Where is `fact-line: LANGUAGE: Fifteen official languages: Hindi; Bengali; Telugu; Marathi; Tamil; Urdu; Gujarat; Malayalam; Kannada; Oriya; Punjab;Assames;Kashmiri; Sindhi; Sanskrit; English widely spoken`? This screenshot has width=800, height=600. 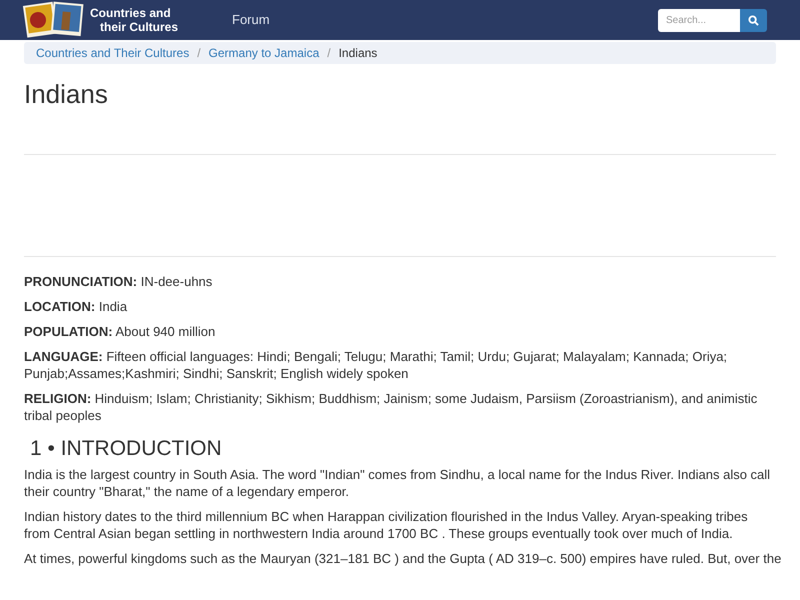
fact-line: LANGUAGE: Fifteen official languages: Hindi; Bengali; Telugu; Marathi; Tamil; Urdu; Gujarat; Malayalam; Kannada; Oriya; Punjab;Assames;Kashmiri; Sindhi; Sanskrit; English widely spoken is located at coordinates (376, 365).